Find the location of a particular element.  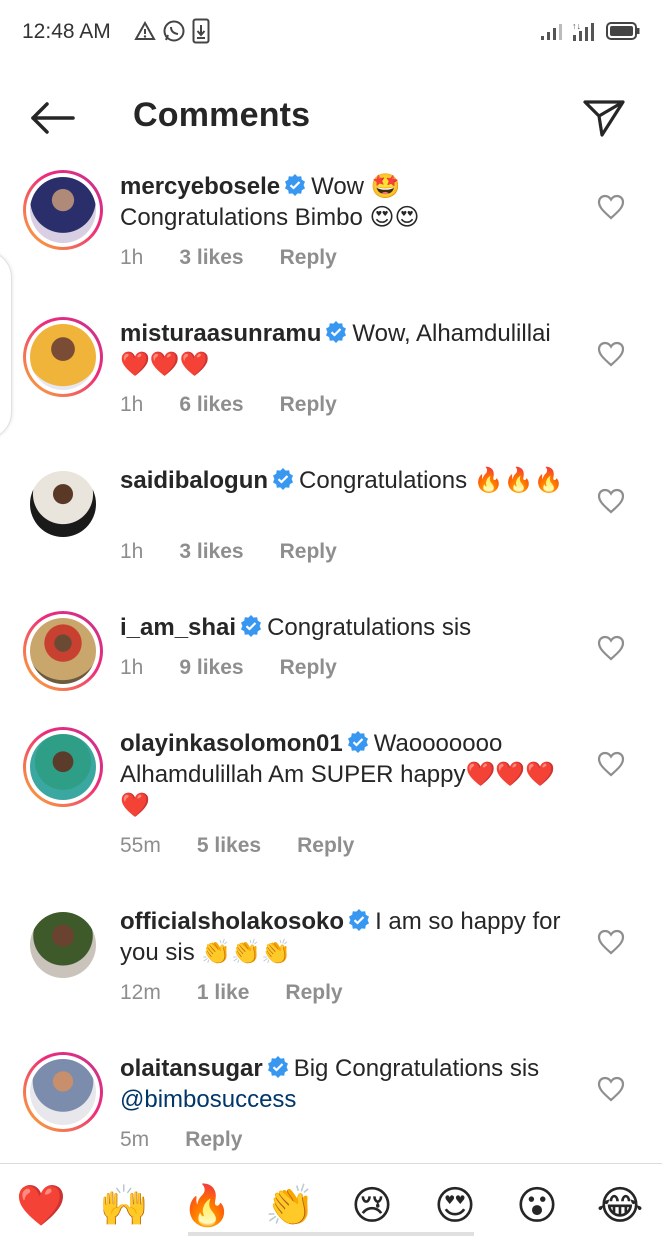

signal-icon is located at coordinates (551, 32).